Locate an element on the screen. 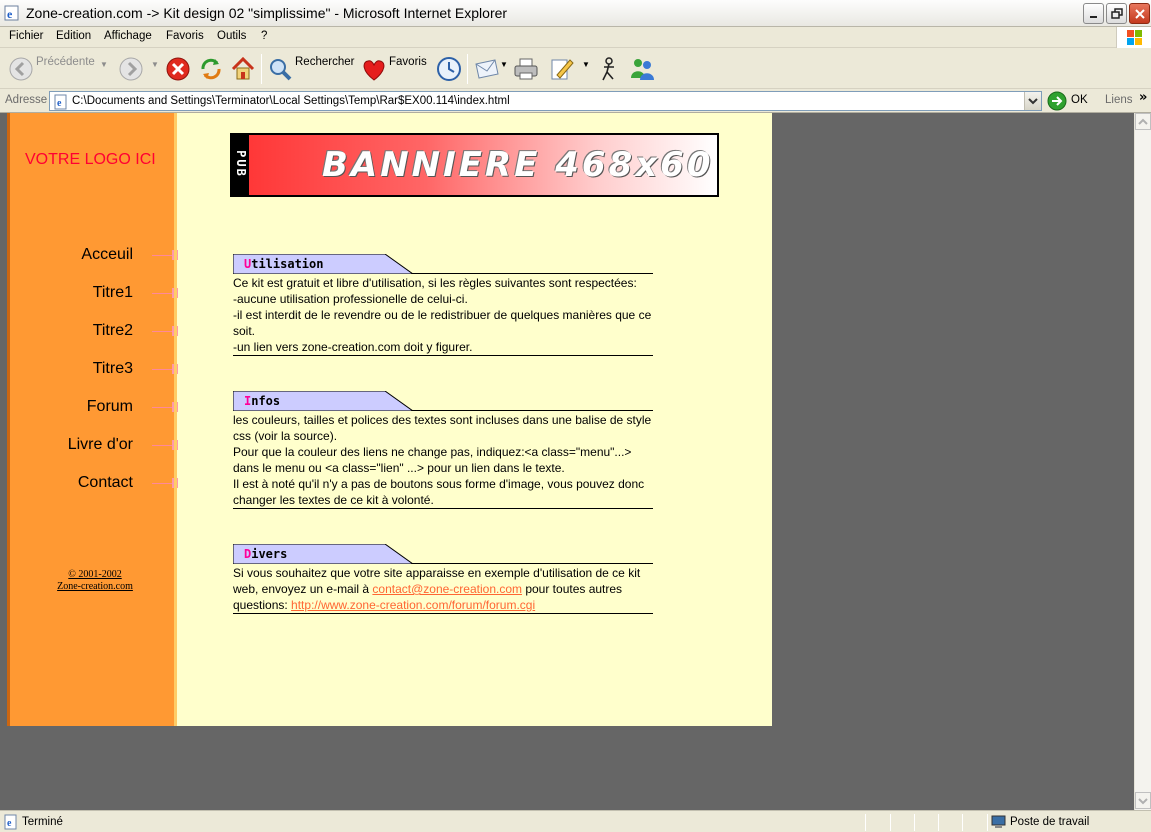 This screenshot has height=832, width=1151. menu-edition: Edition is located at coordinates (73, 36).